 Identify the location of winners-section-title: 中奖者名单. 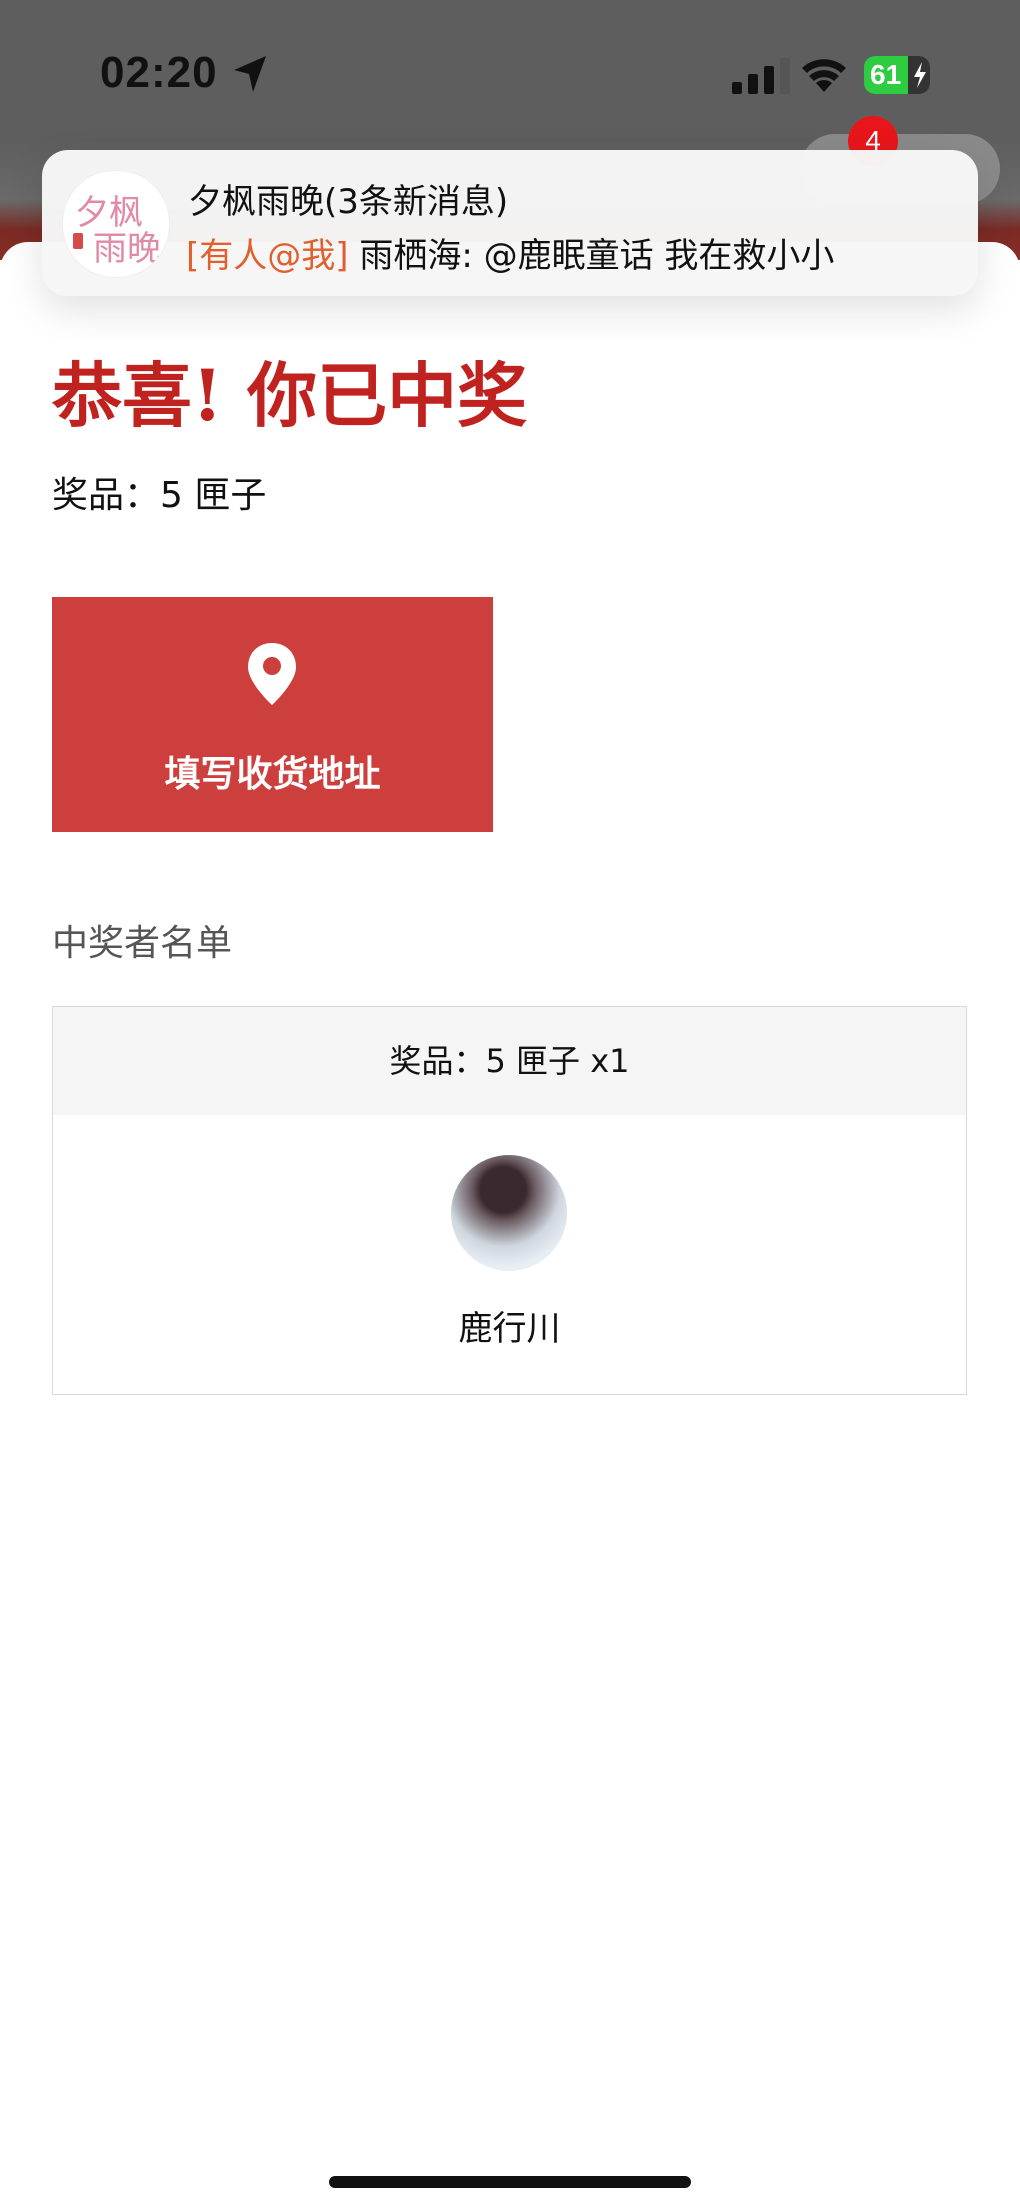
(142, 943).